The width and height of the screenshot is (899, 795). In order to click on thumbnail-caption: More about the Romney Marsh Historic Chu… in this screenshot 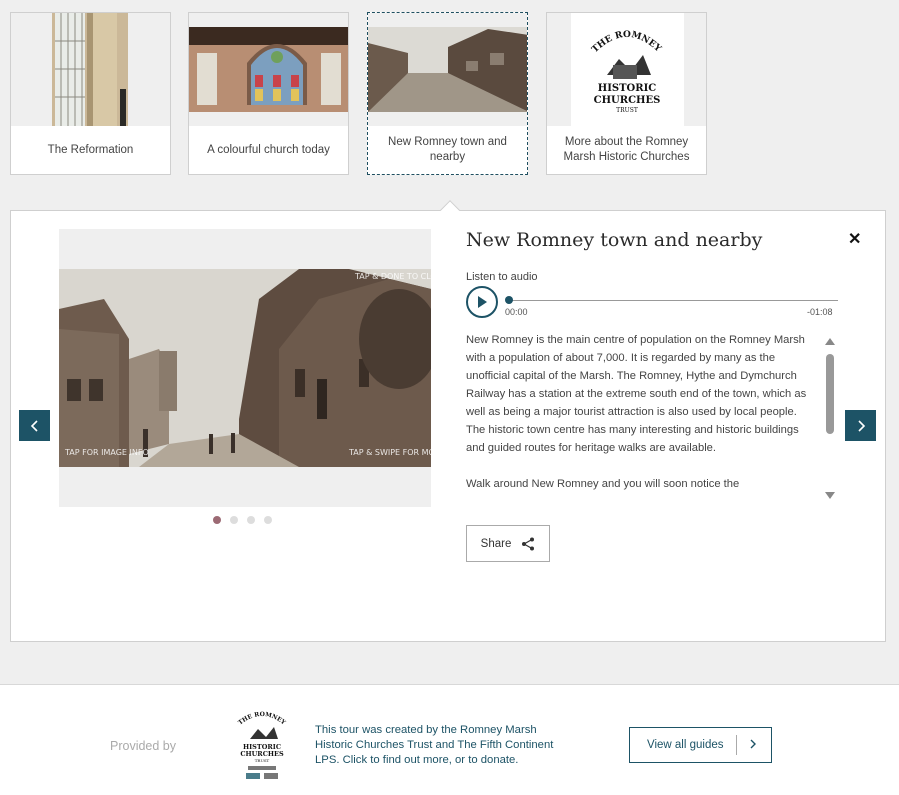, I will do `click(626, 149)`.